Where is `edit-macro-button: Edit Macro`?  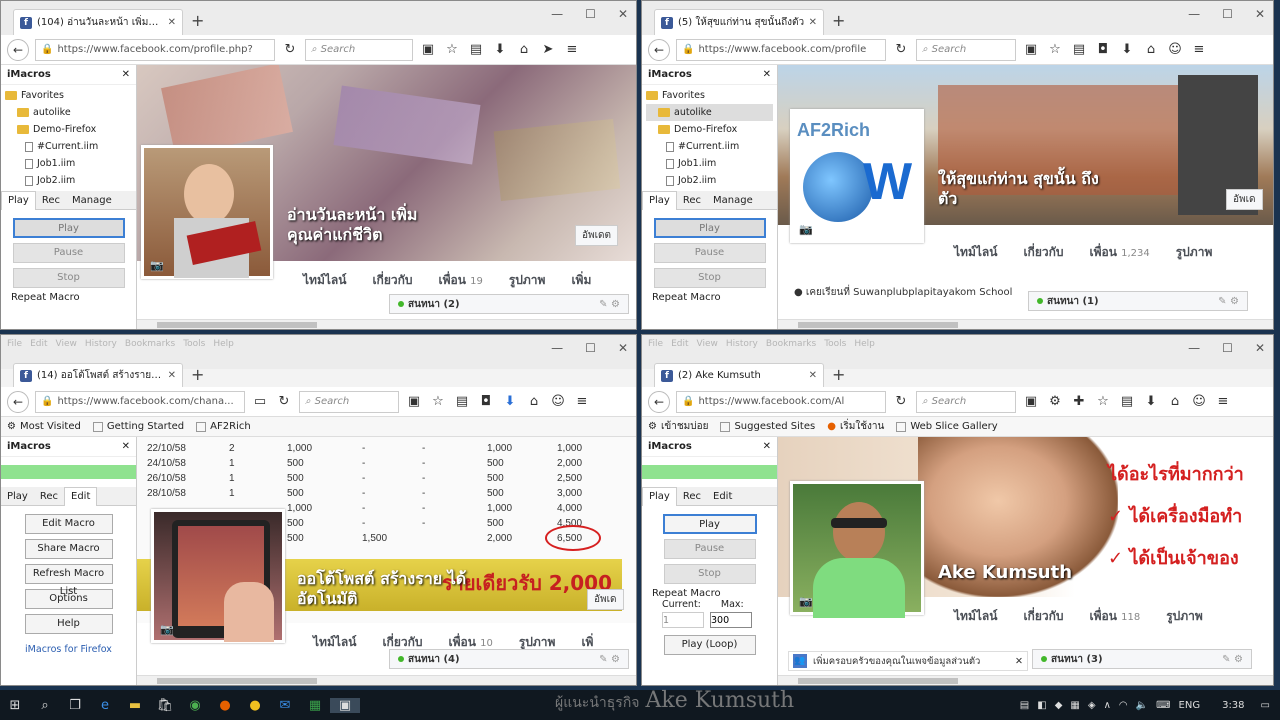
edit-macro-button: Edit Macro is located at coordinates (68, 524).